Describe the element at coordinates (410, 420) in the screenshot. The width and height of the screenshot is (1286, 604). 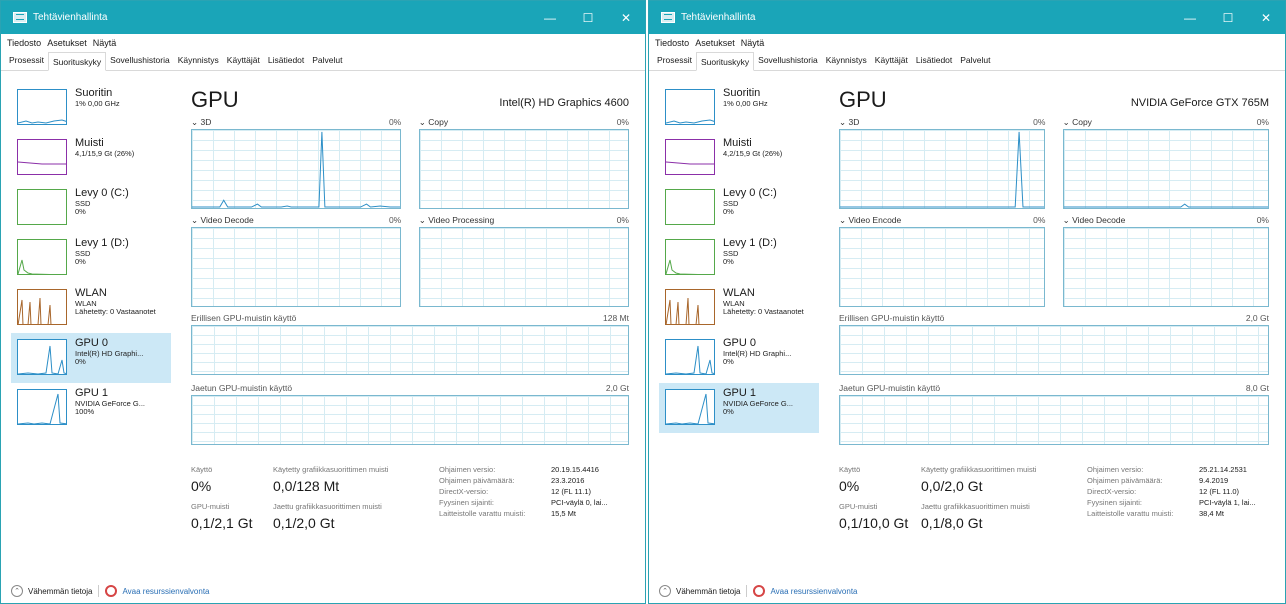
I see `shared-memory-graph` at that location.